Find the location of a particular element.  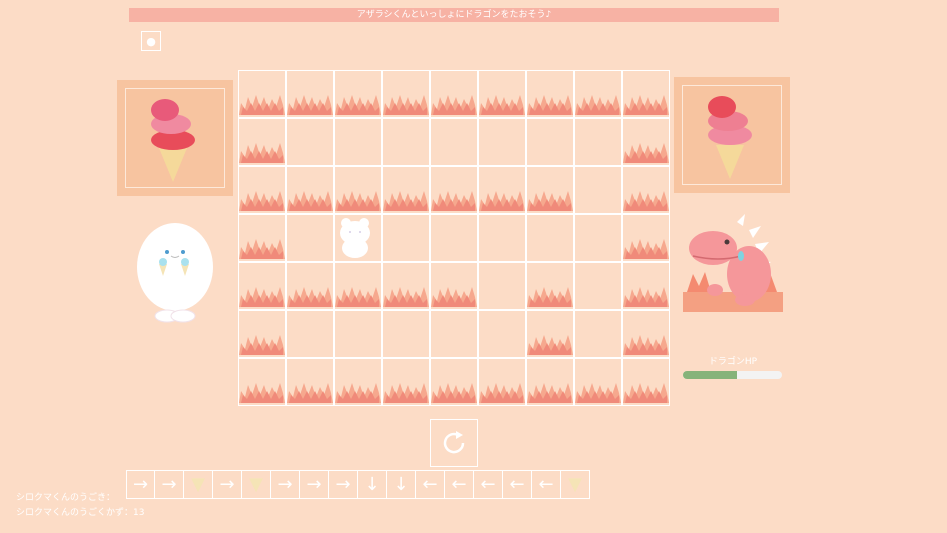

game-title: アザラシくんといっしょにドラゴンをたおそう♪ is located at coordinates (454, 15).